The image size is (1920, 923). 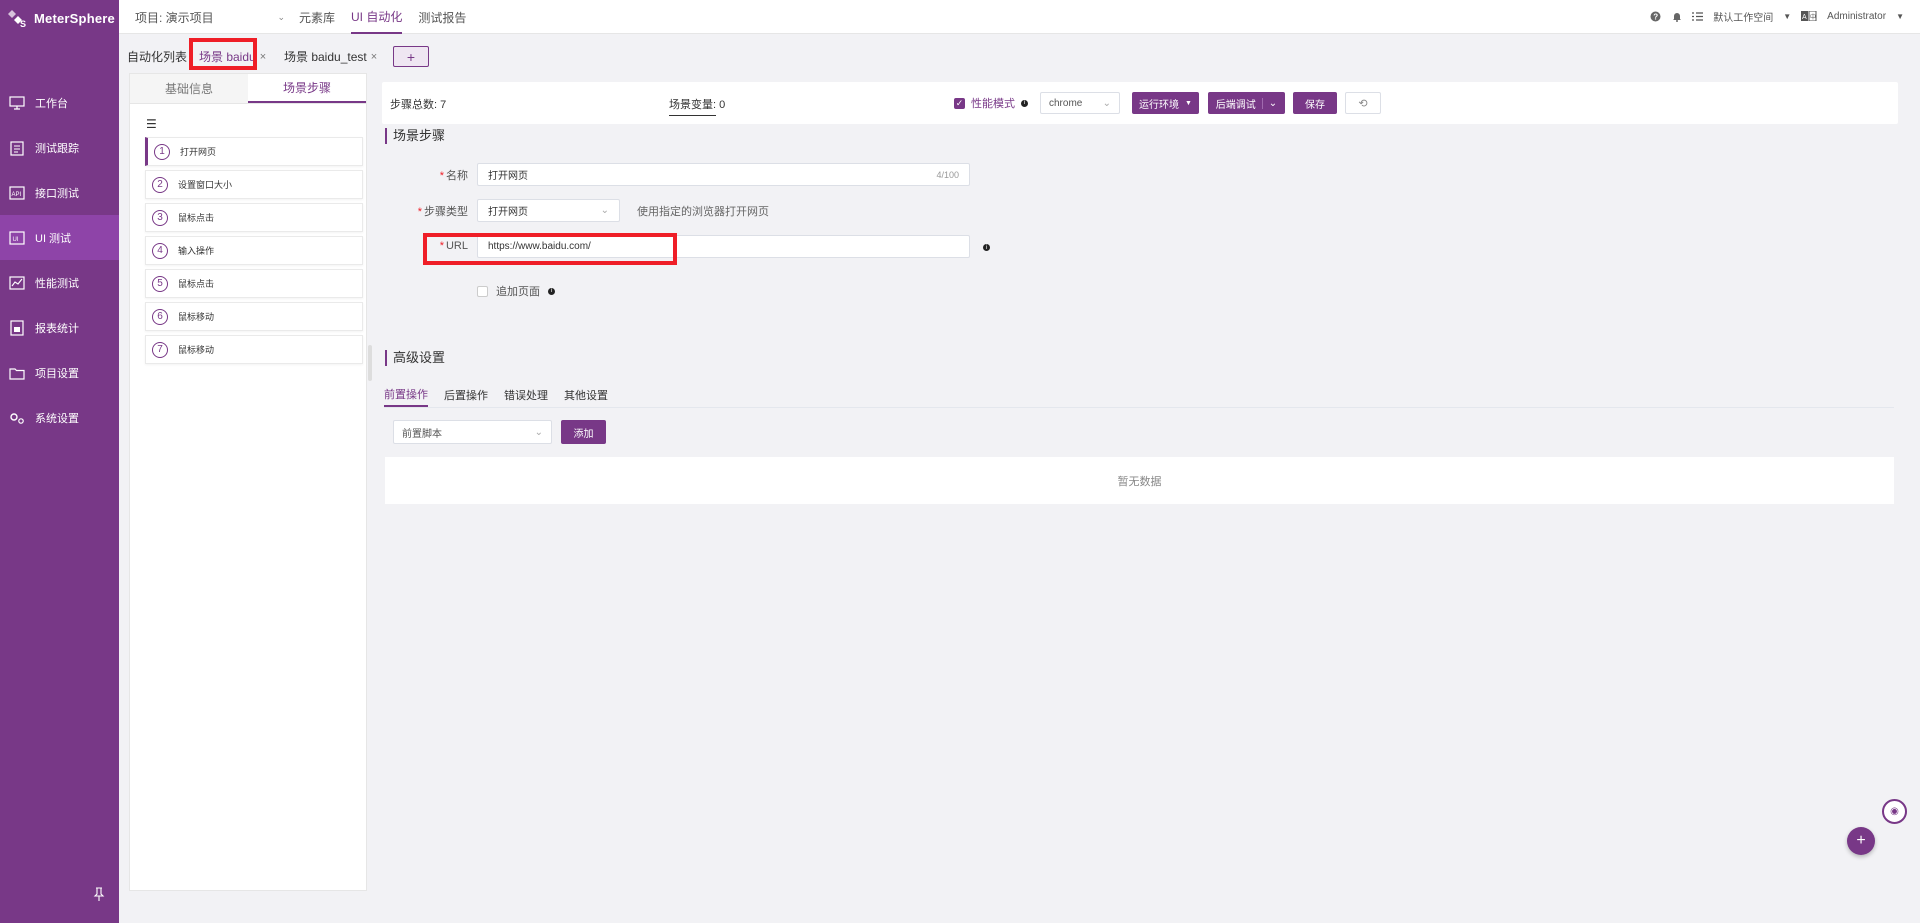 What do you see at coordinates (53, 238) in the screenshot?
I see `sidebar-item-label: UI 测试` at bounding box center [53, 238].